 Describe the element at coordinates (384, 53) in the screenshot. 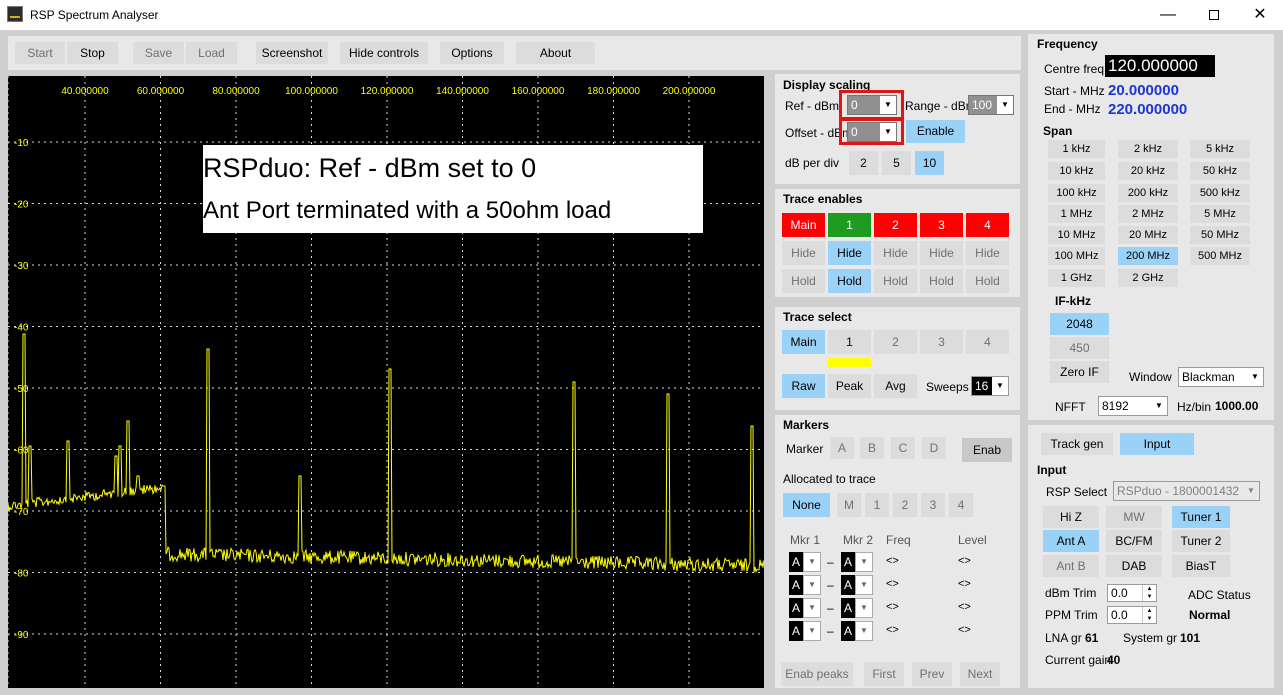

I see `hide-controls-button: Hide controls` at that location.